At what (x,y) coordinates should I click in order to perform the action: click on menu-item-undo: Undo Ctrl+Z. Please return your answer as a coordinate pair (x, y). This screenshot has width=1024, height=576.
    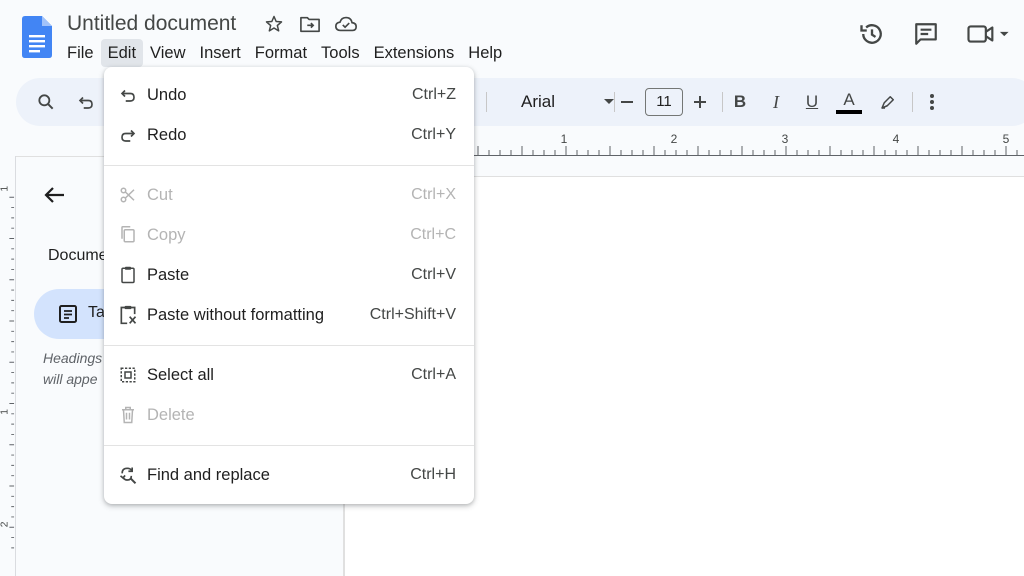
    Looking at the image, I should click on (289, 95).